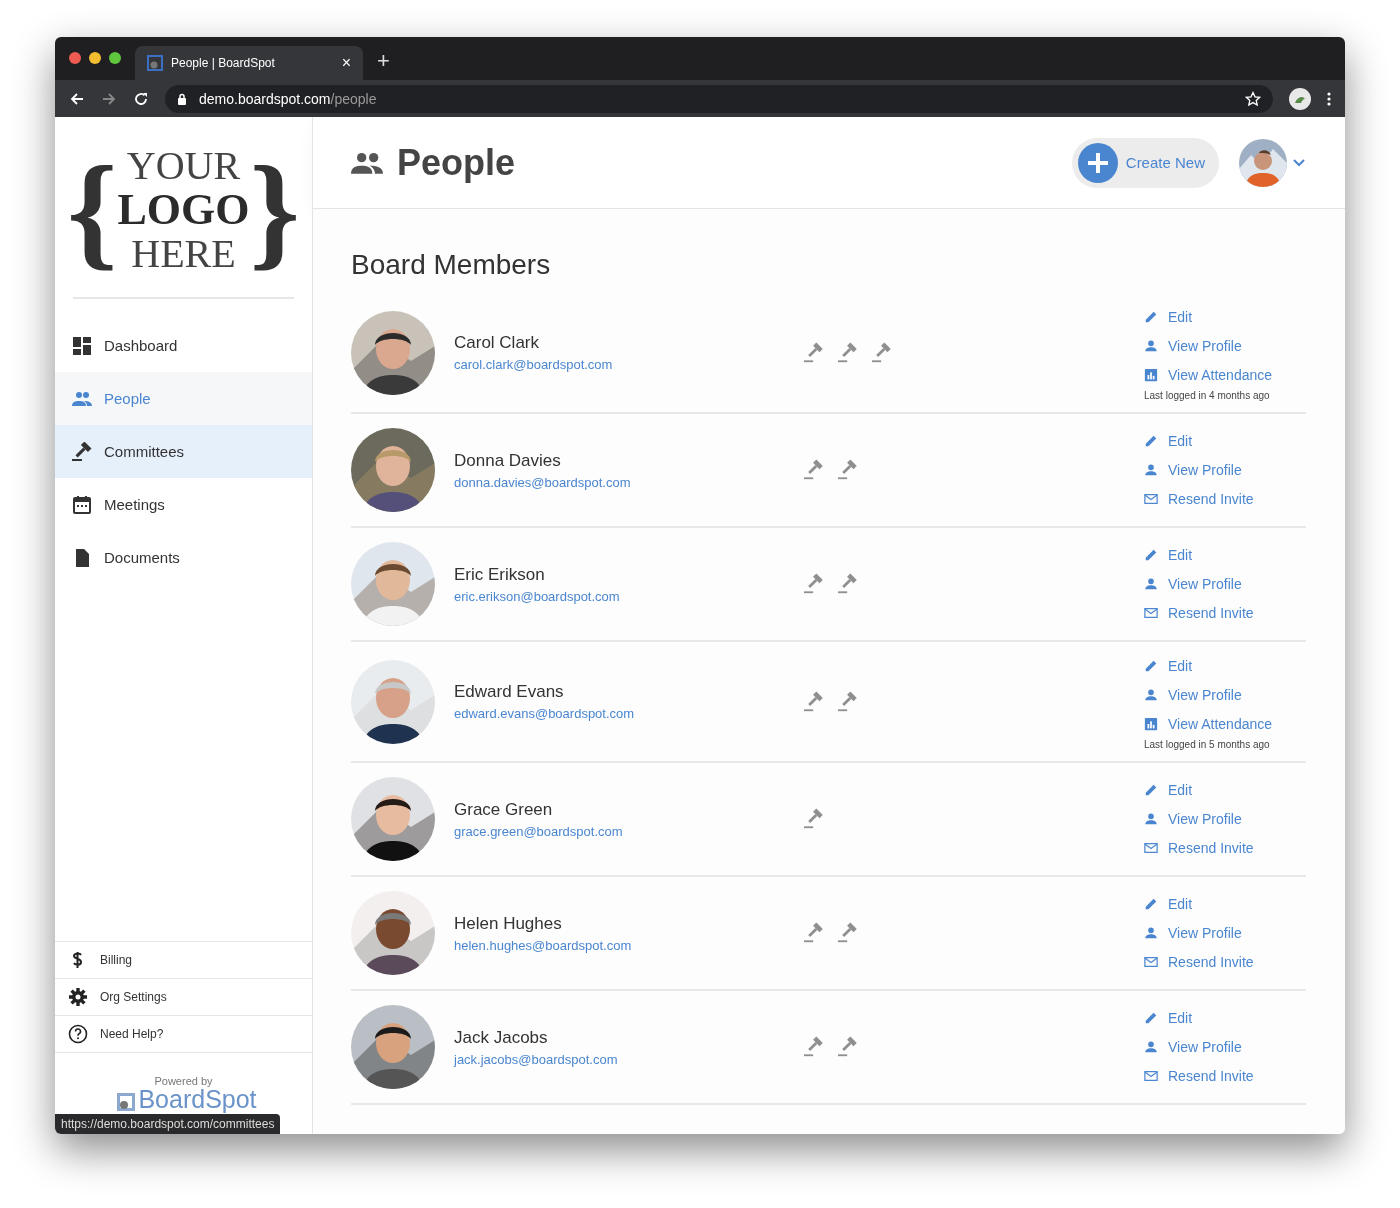 This screenshot has height=1208, width=1400. I want to click on section-title: Board Members, so click(451, 265).